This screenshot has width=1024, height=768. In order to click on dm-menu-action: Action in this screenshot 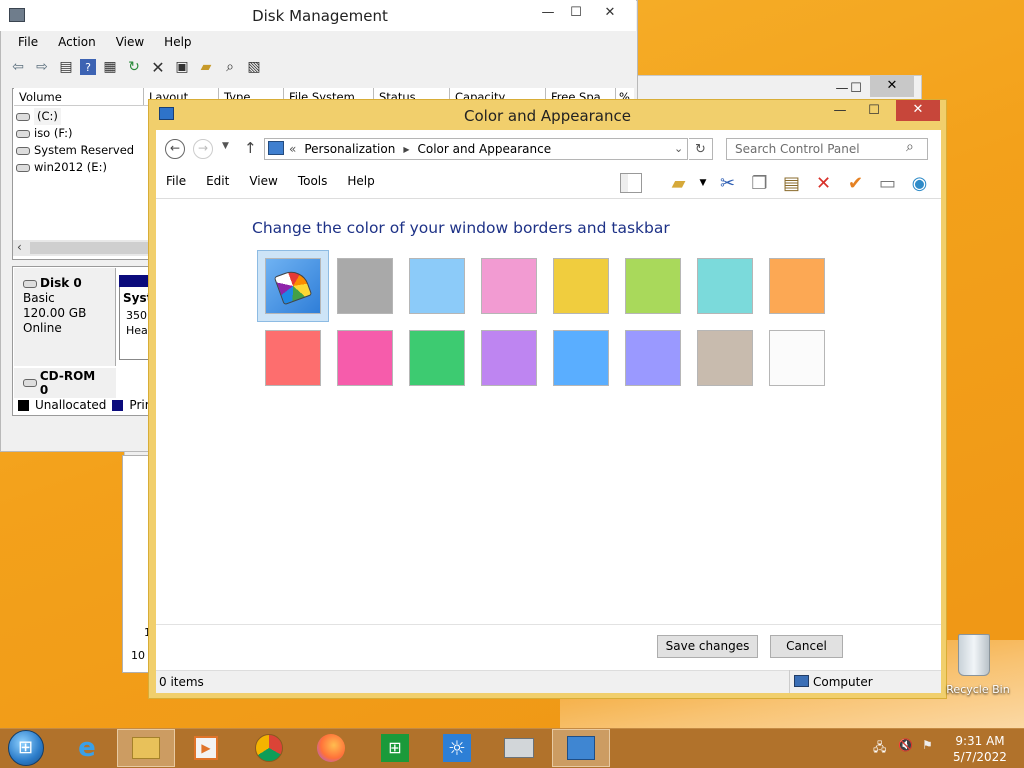, I will do `click(77, 42)`.